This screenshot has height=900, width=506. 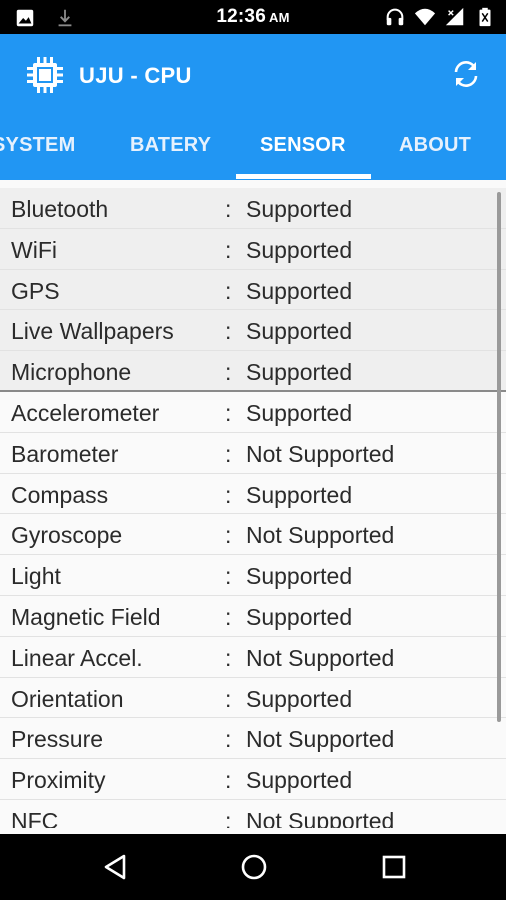 I want to click on sensor-row: Compass : Supported, so click(x=253, y=494).